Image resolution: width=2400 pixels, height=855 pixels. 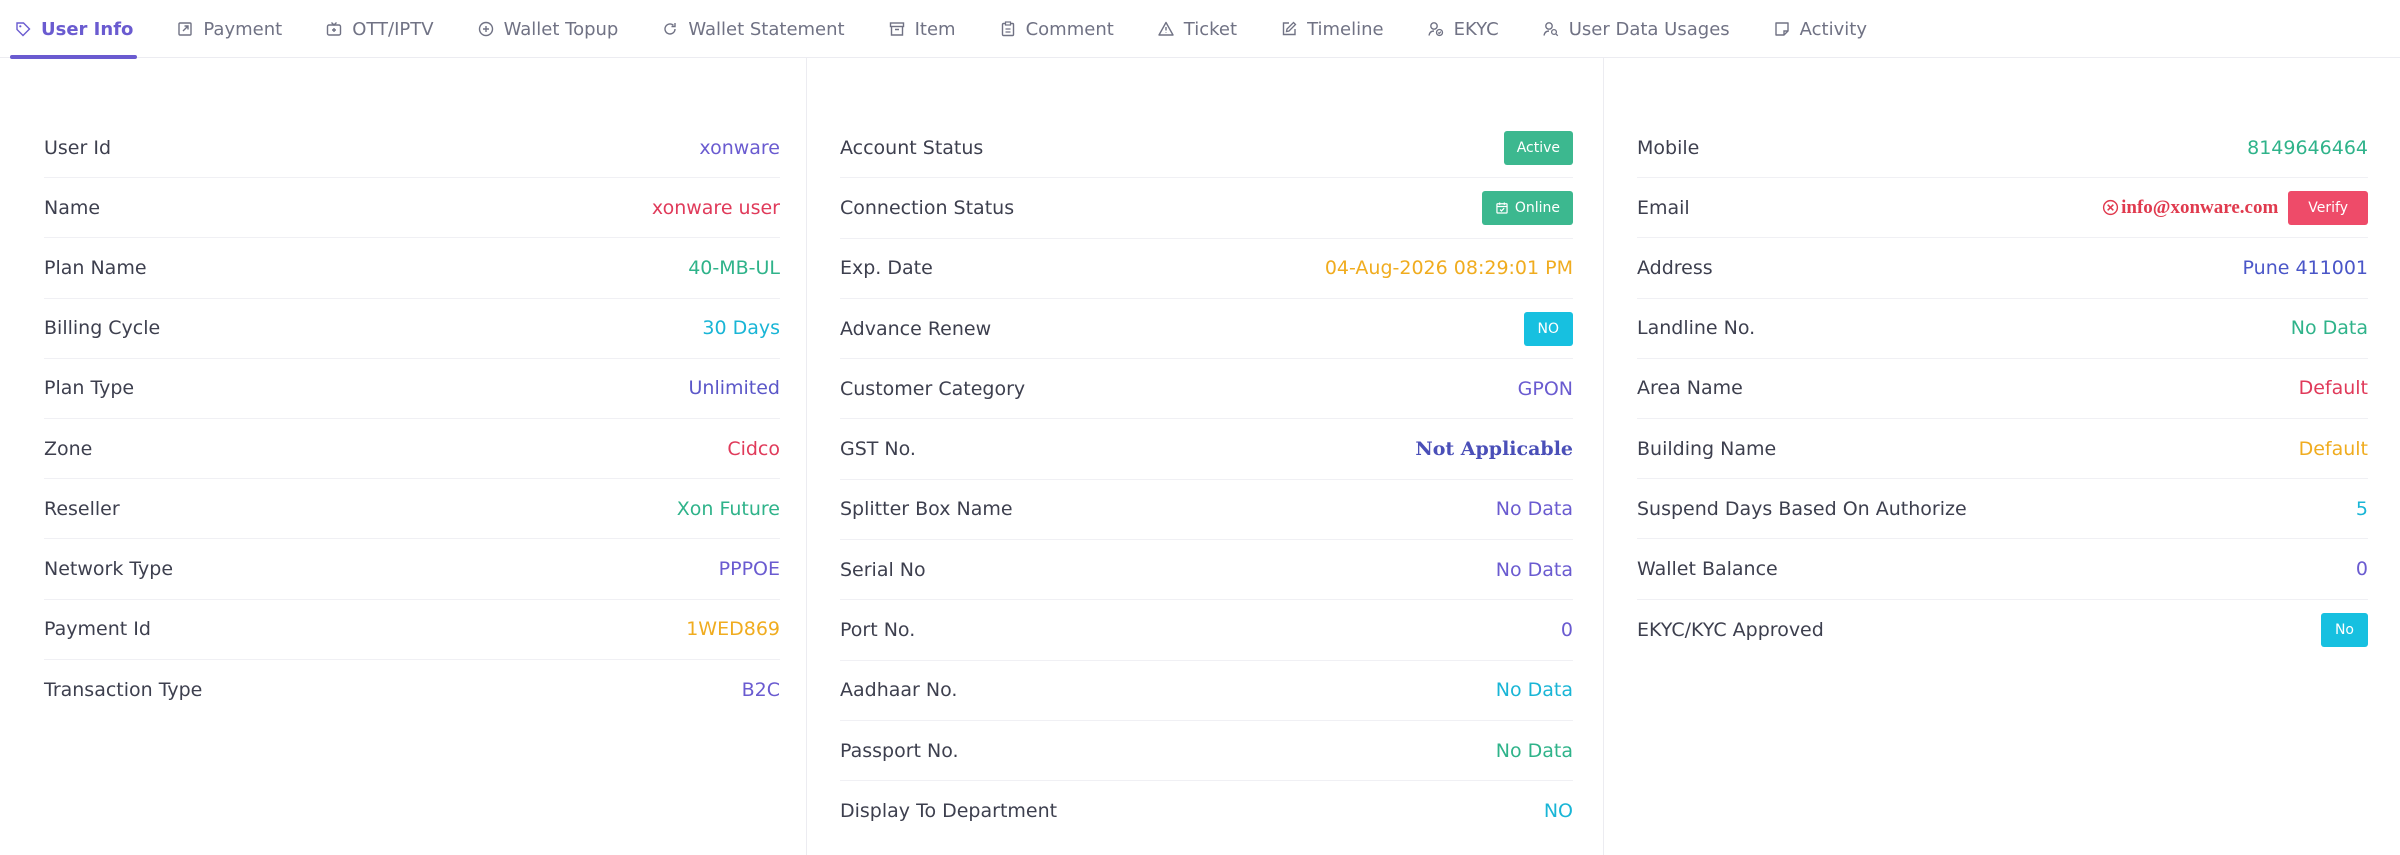 What do you see at coordinates (886, 268) in the screenshot?
I see `field-label: Exp. Date` at bounding box center [886, 268].